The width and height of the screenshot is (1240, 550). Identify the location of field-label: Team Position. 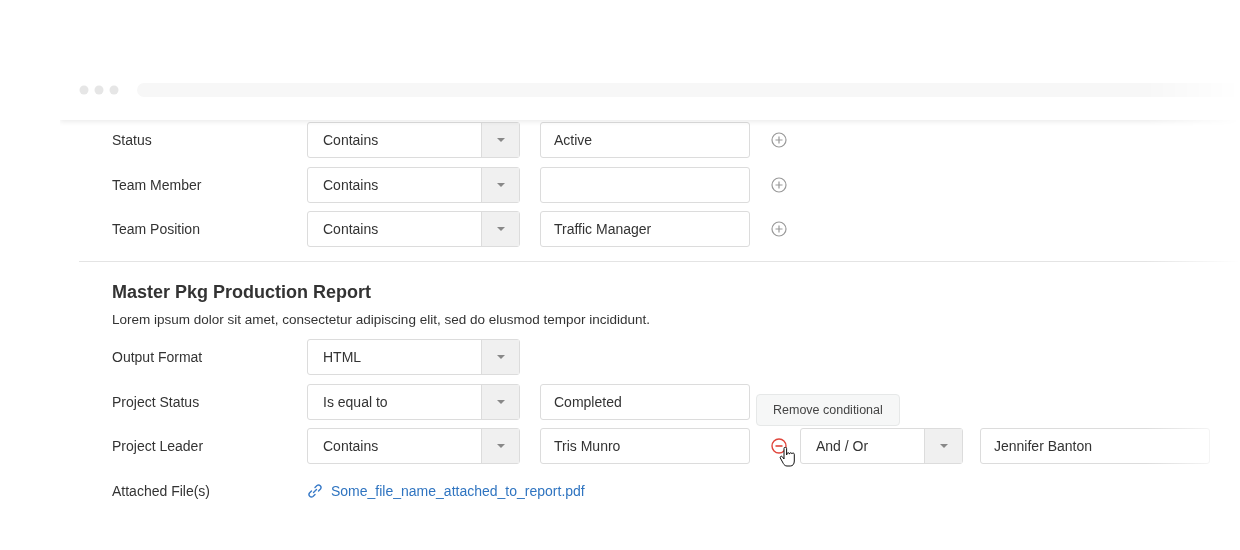
(156, 229).